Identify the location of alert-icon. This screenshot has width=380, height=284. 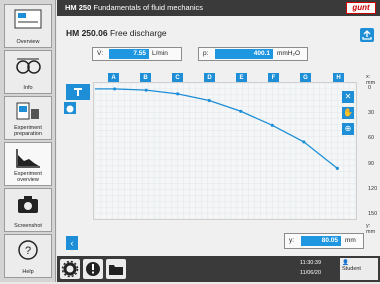
(93, 269).